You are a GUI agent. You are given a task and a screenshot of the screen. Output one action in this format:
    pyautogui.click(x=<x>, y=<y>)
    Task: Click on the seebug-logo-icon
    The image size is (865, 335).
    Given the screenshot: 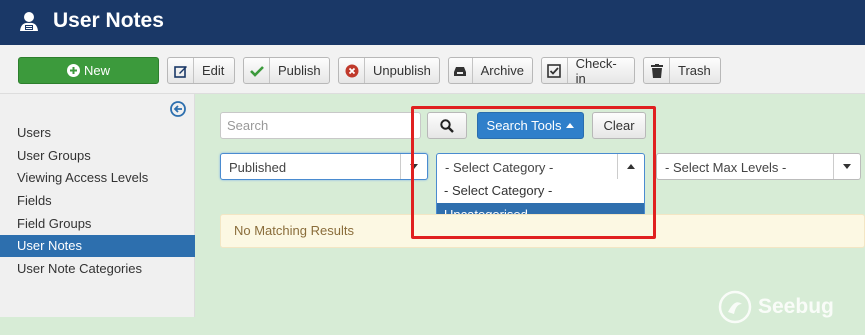 What is the action you would take?
    pyautogui.click(x=735, y=307)
    